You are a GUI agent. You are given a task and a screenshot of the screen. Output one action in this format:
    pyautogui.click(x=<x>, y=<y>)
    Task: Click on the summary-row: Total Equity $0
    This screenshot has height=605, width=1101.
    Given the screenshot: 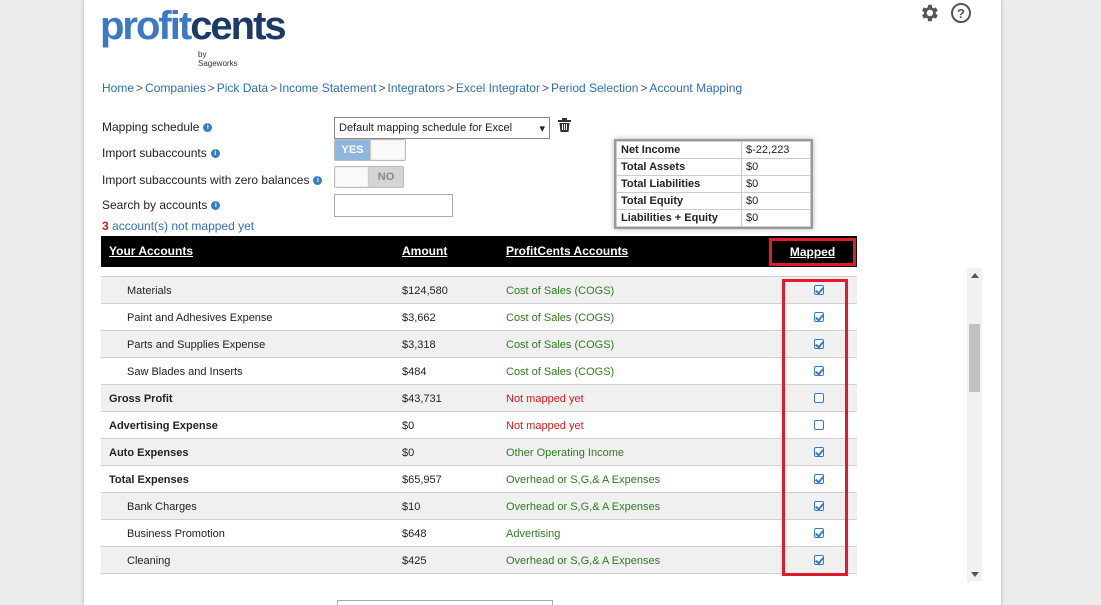 What is the action you would take?
    pyautogui.click(x=713, y=201)
    